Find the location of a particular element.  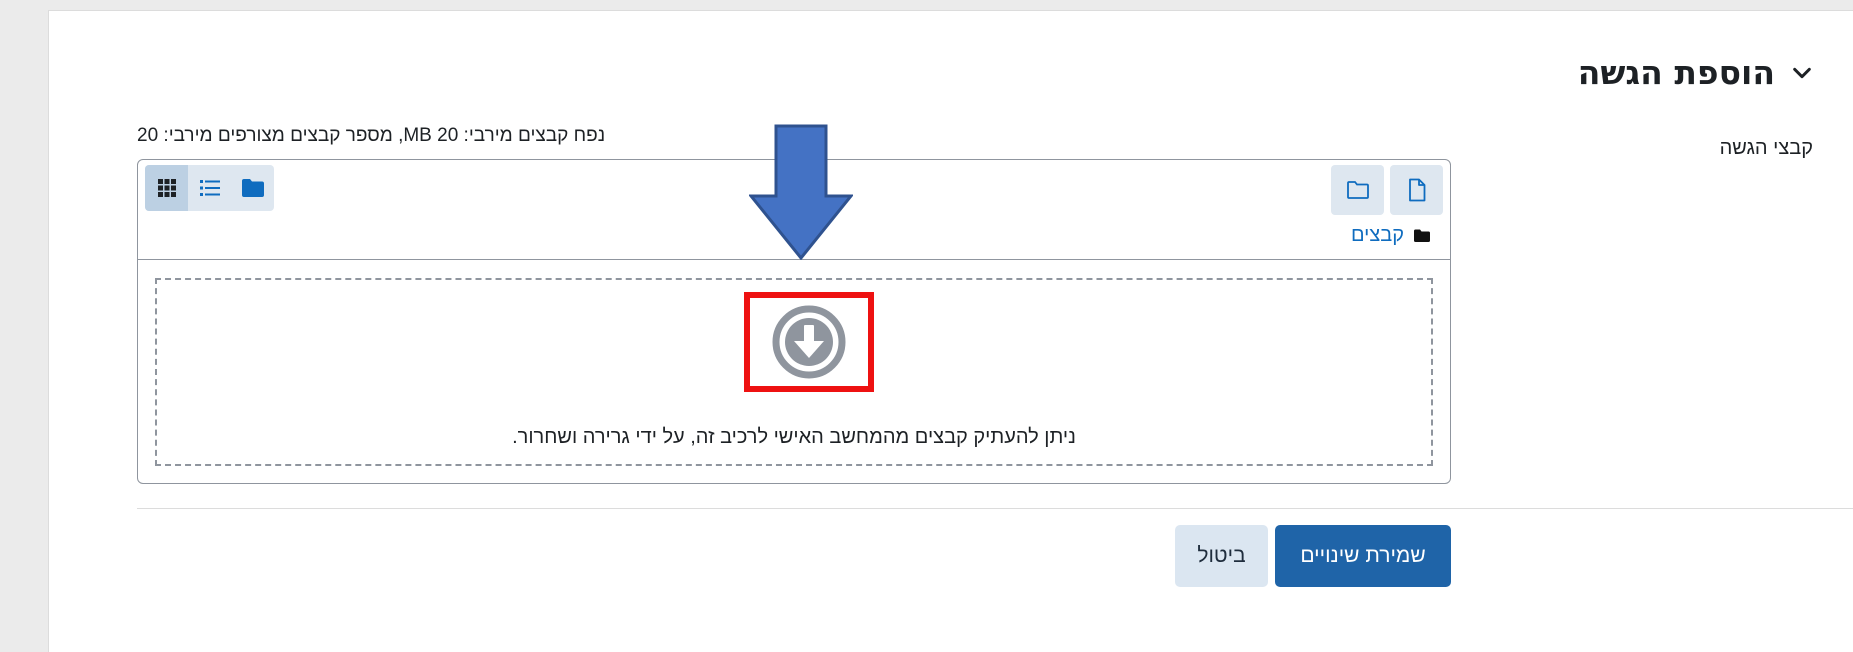

list-view-button is located at coordinates (209, 188).